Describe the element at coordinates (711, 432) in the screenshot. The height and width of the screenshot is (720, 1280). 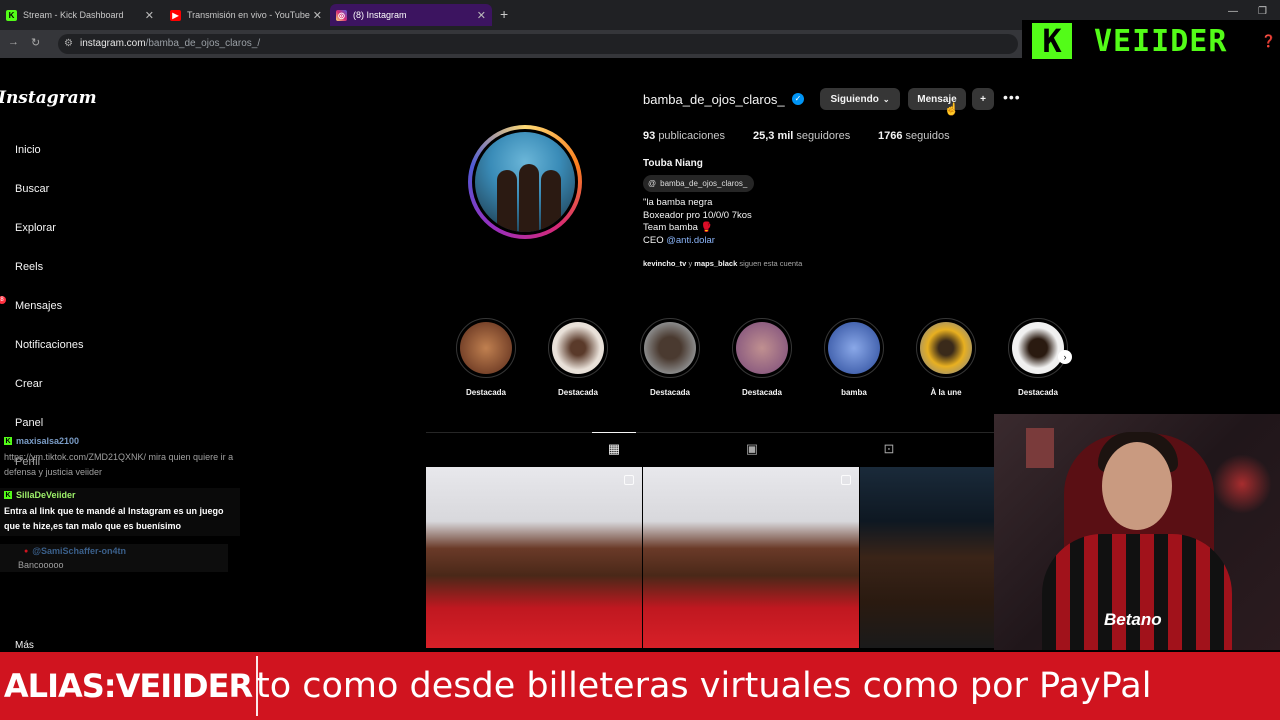
I see `tabs-divider` at that location.